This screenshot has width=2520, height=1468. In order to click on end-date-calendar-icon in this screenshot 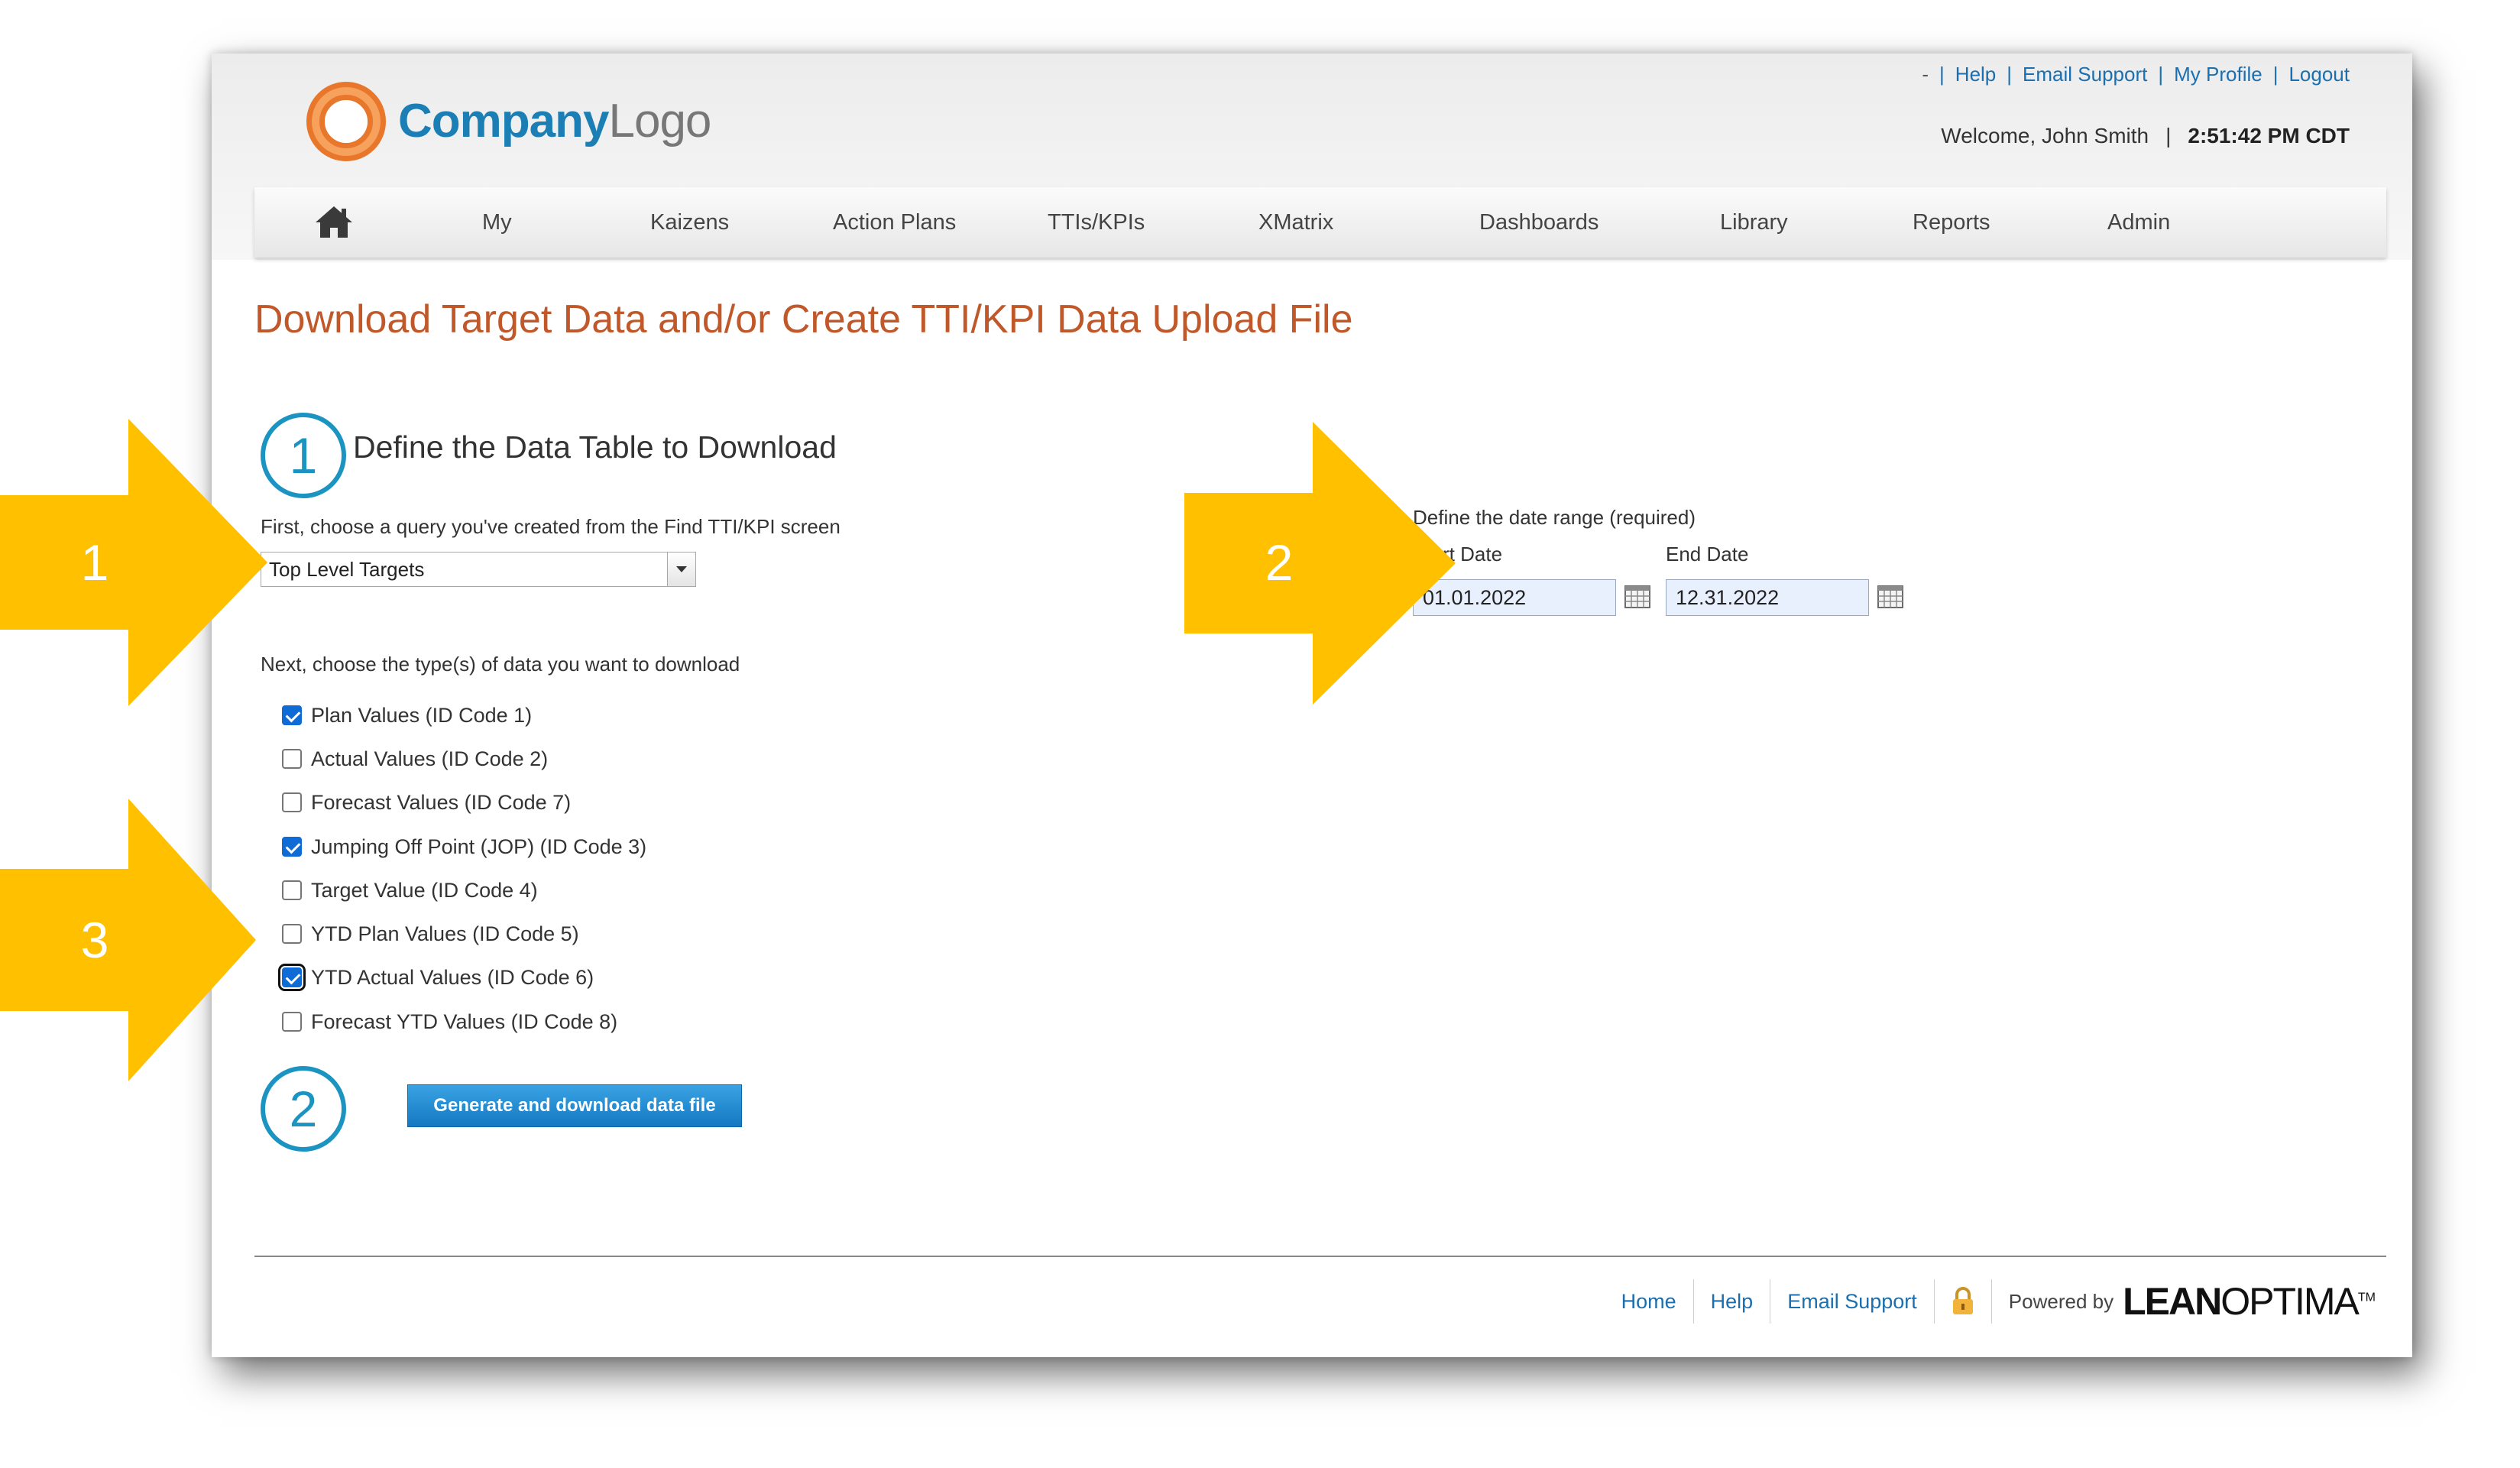, I will do `click(1890, 596)`.